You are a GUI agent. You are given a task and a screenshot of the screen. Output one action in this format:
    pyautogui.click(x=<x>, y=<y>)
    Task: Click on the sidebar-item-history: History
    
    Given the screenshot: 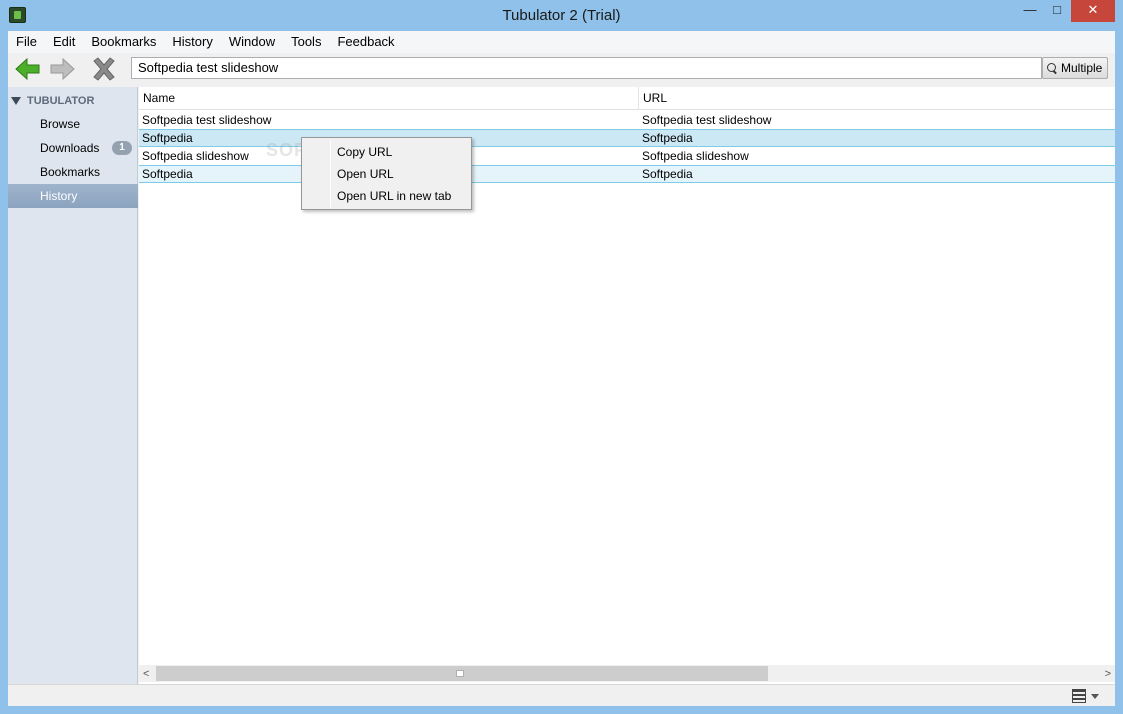 What is the action you would take?
    pyautogui.click(x=73, y=196)
    